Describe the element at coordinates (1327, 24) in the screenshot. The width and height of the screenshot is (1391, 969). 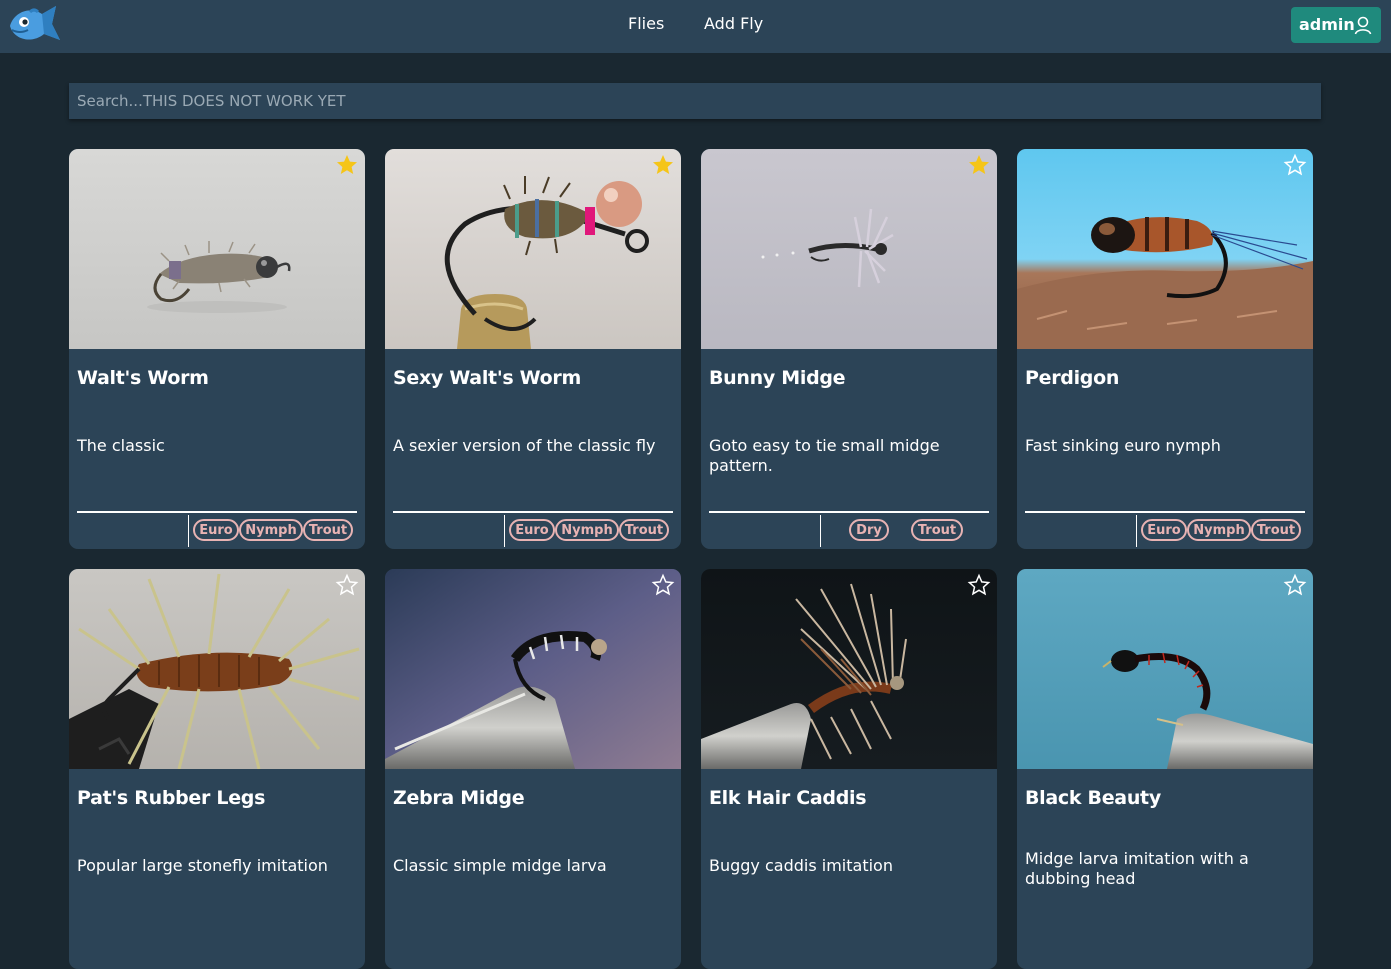
I see `user-menu-label: admin` at that location.